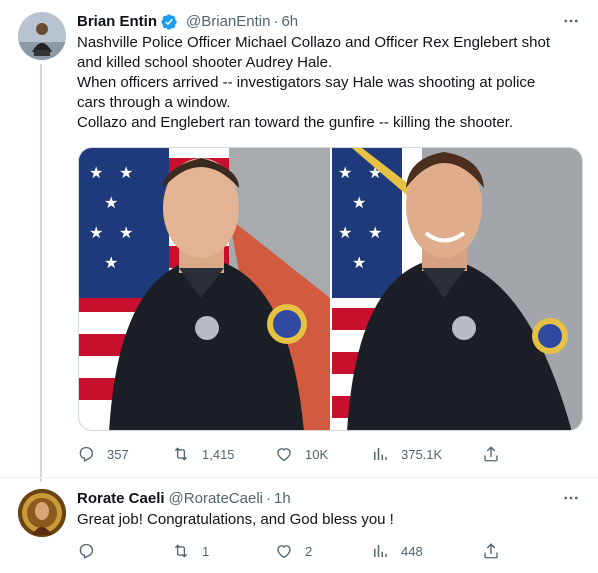 Image resolution: width=598 pixels, height=573 pixels. Describe the element at coordinates (397, 551) in the screenshot. I see `views-button: 448` at that location.